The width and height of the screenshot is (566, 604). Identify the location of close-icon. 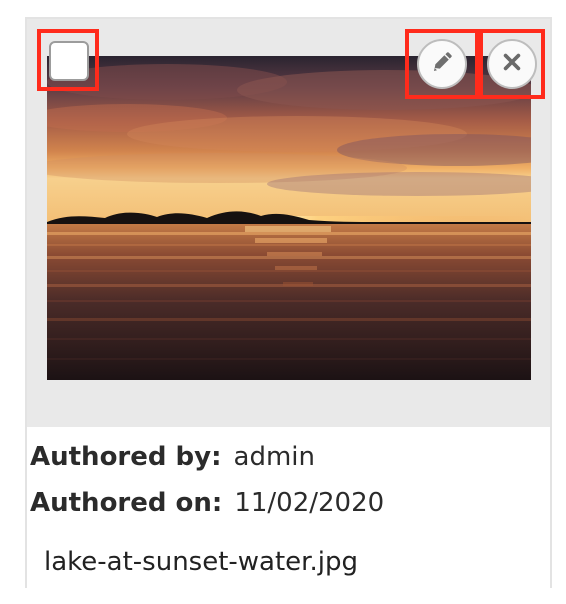
(512, 64).